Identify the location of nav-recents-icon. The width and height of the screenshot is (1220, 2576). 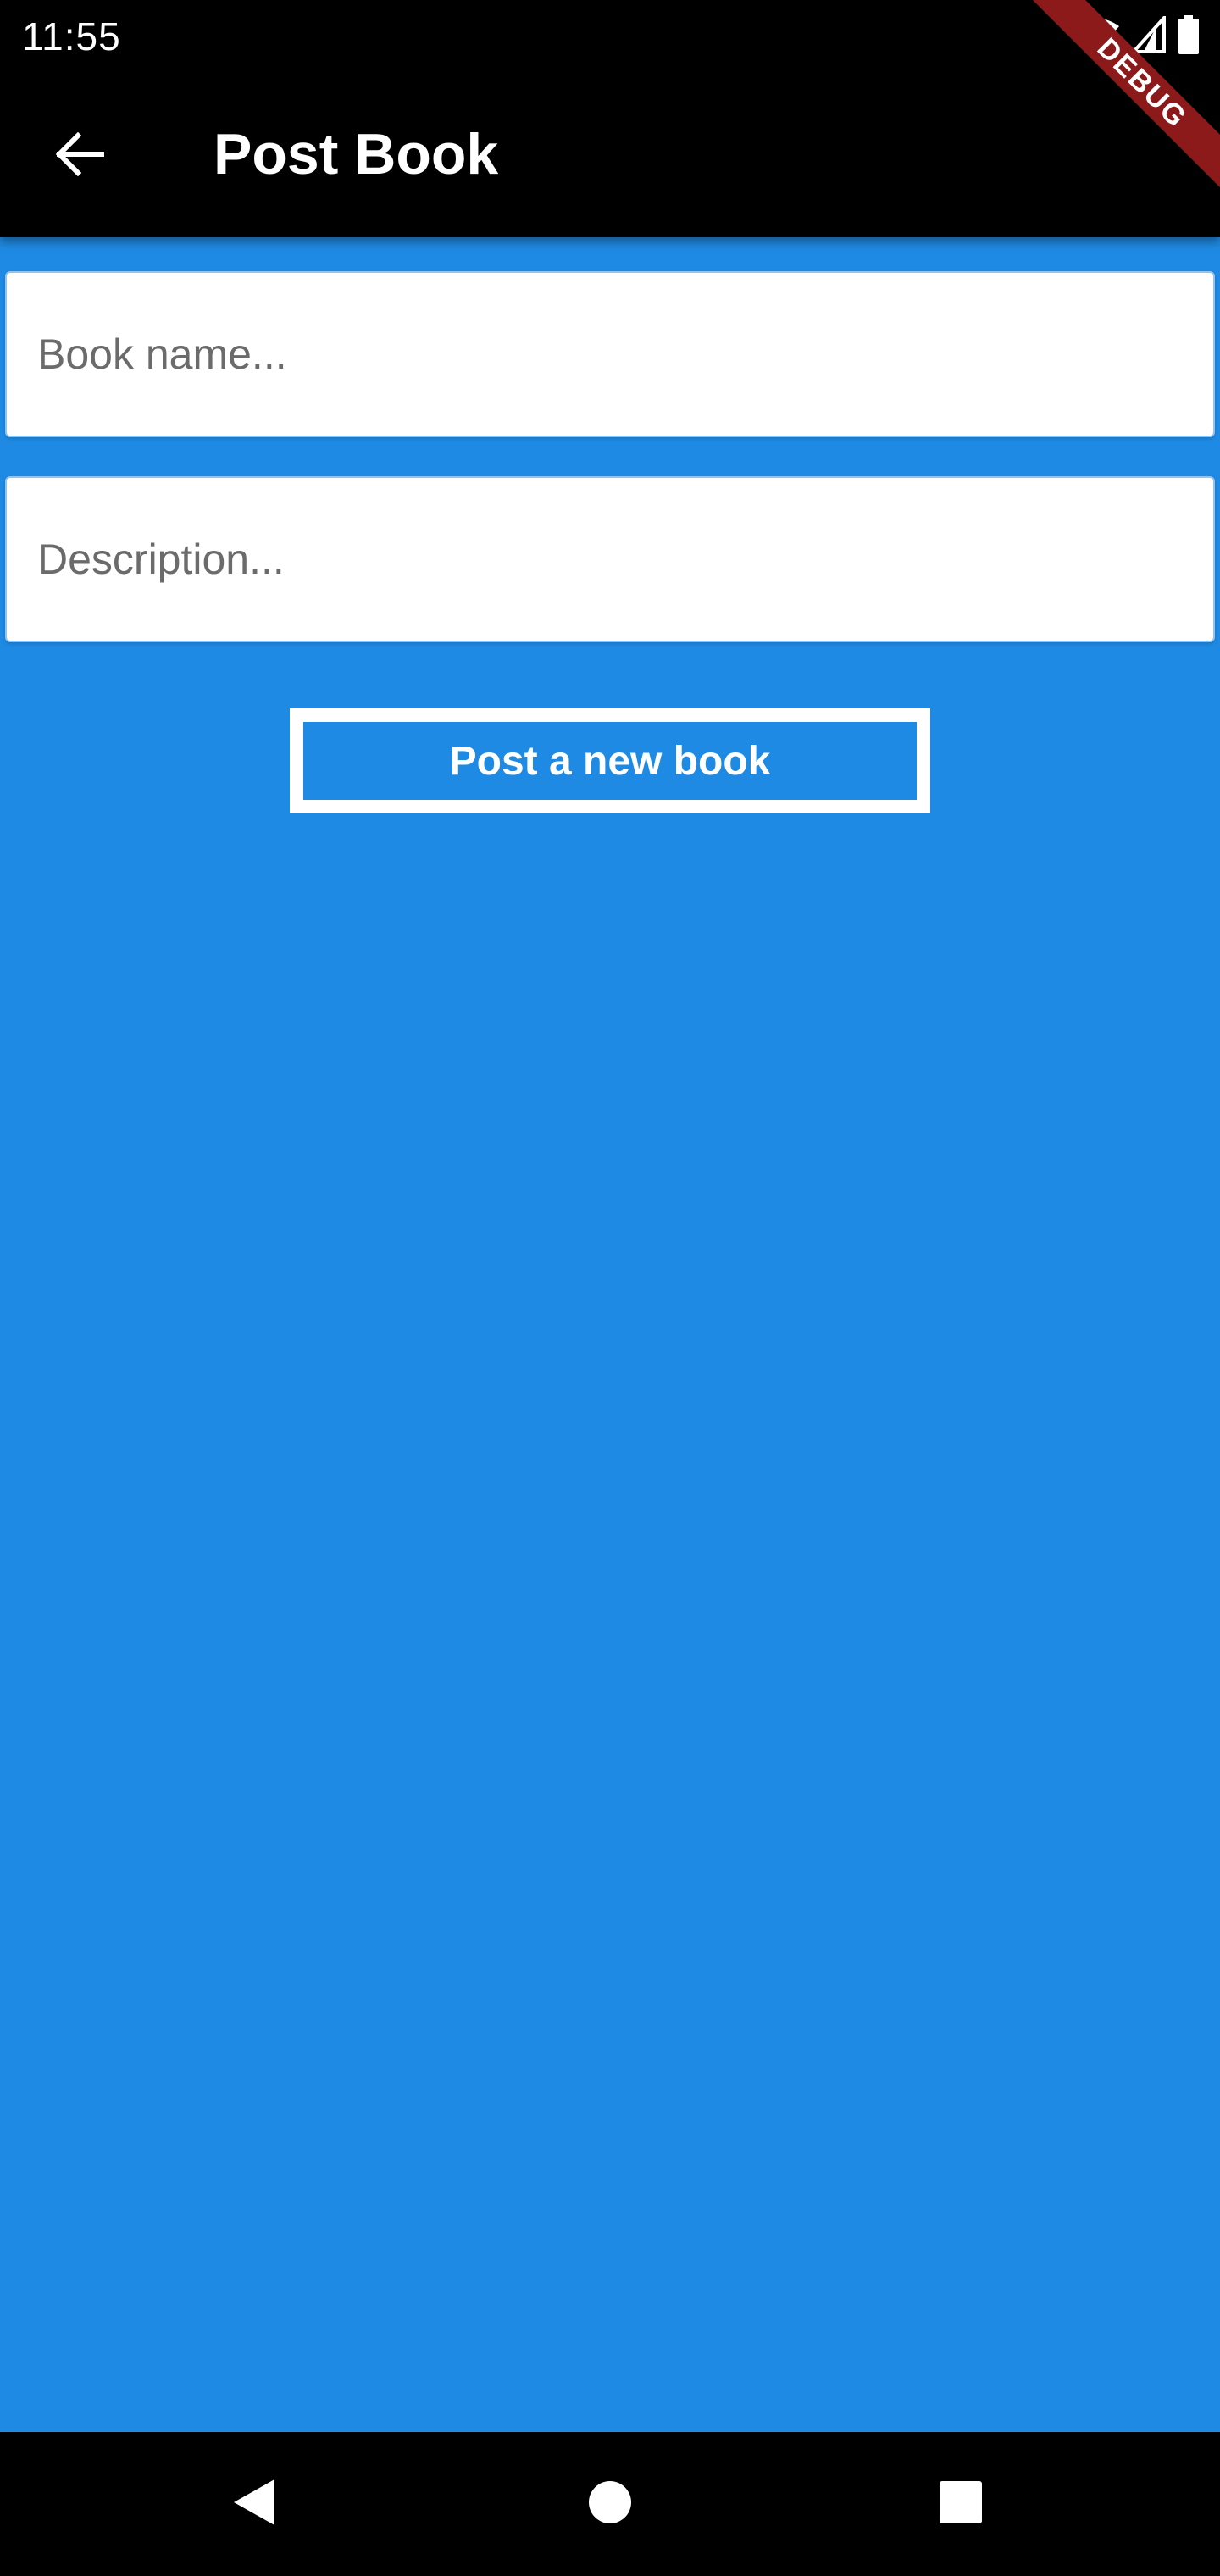
(961, 2504).